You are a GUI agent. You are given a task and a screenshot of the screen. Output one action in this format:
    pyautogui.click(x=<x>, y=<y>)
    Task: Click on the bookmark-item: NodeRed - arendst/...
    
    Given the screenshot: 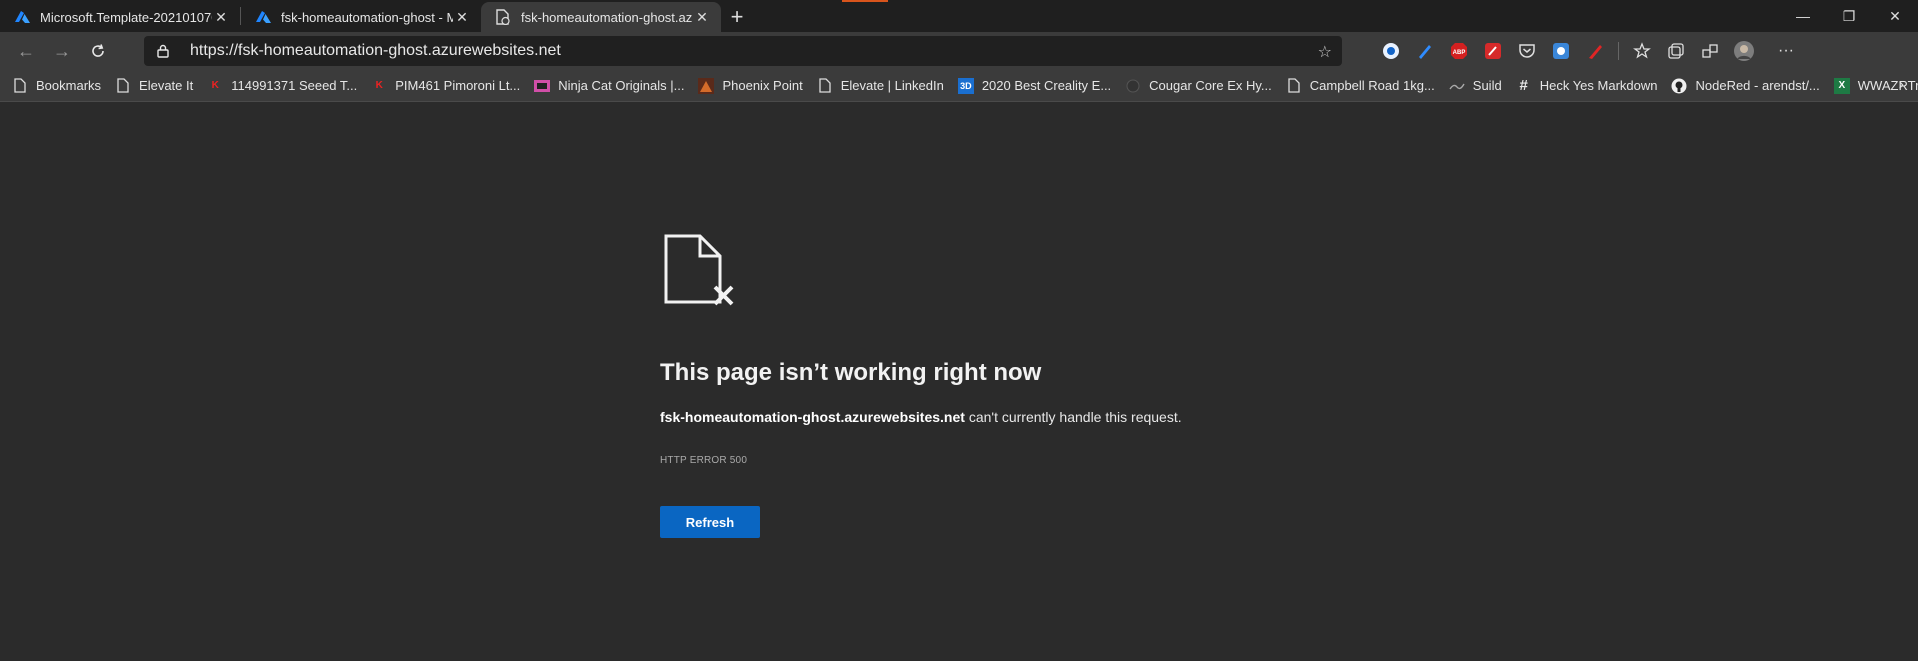 What is the action you would take?
    pyautogui.click(x=1745, y=86)
    